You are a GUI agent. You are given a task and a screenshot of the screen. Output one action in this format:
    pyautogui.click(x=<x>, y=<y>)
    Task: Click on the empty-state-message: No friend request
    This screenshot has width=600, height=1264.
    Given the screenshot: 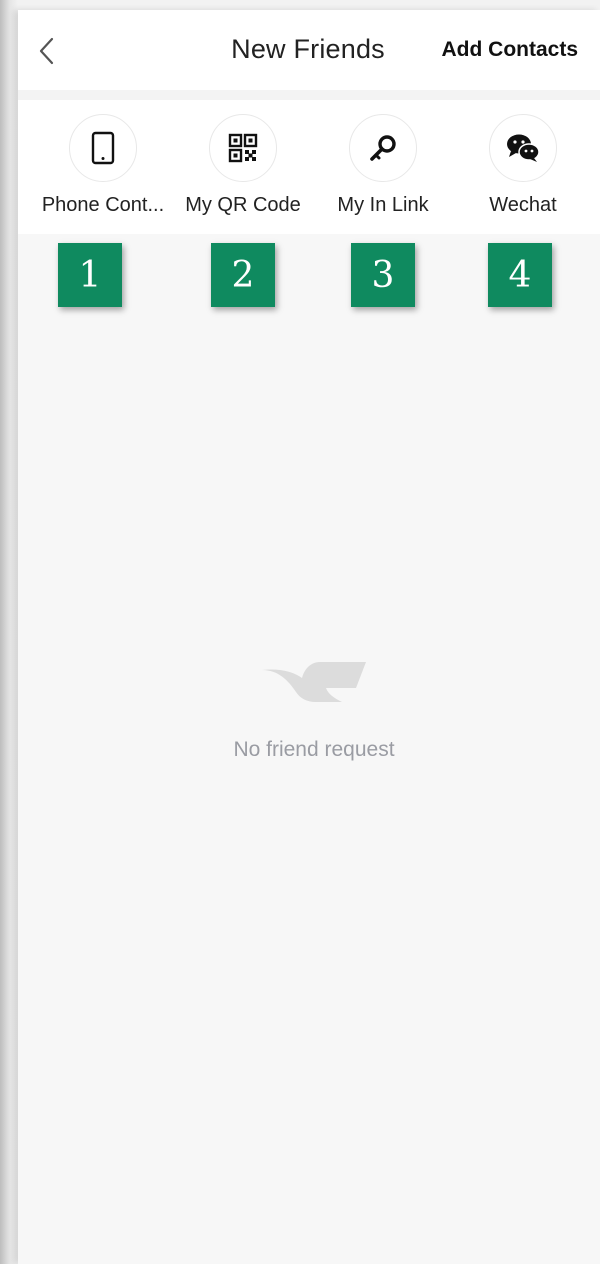 What is the action you would take?
    pyautogui.click(x=314, y=749)
    